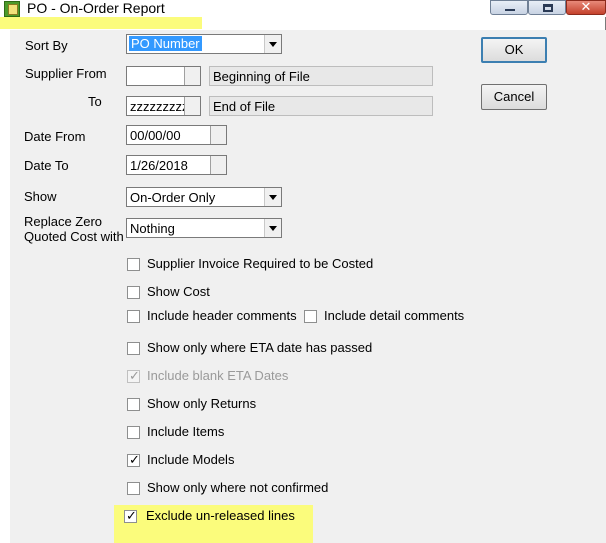  What do you see at coordinates (260, 263) in the screenshot?
I see `checkbox-label: Supplier Invoice Required to be Costed` at bounding box center [260, 263].